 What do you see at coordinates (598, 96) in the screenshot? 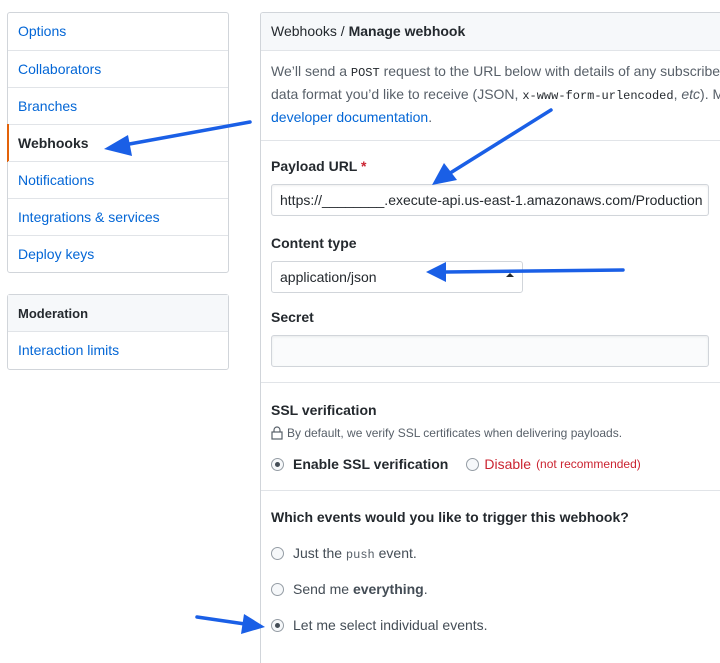
I see `form-urlencoded-code: x-www-form-urlencoded` at bounding box center [598, 96].